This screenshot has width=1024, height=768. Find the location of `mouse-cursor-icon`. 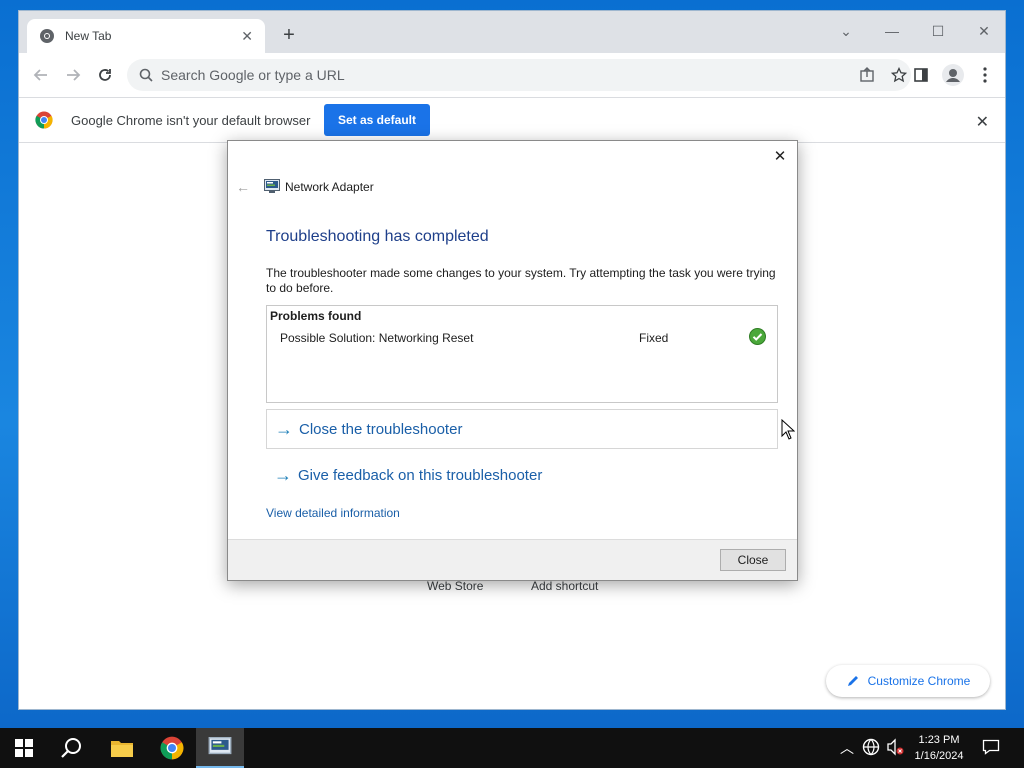

mouse-cursor-icon is located at coordinates (788, 429).